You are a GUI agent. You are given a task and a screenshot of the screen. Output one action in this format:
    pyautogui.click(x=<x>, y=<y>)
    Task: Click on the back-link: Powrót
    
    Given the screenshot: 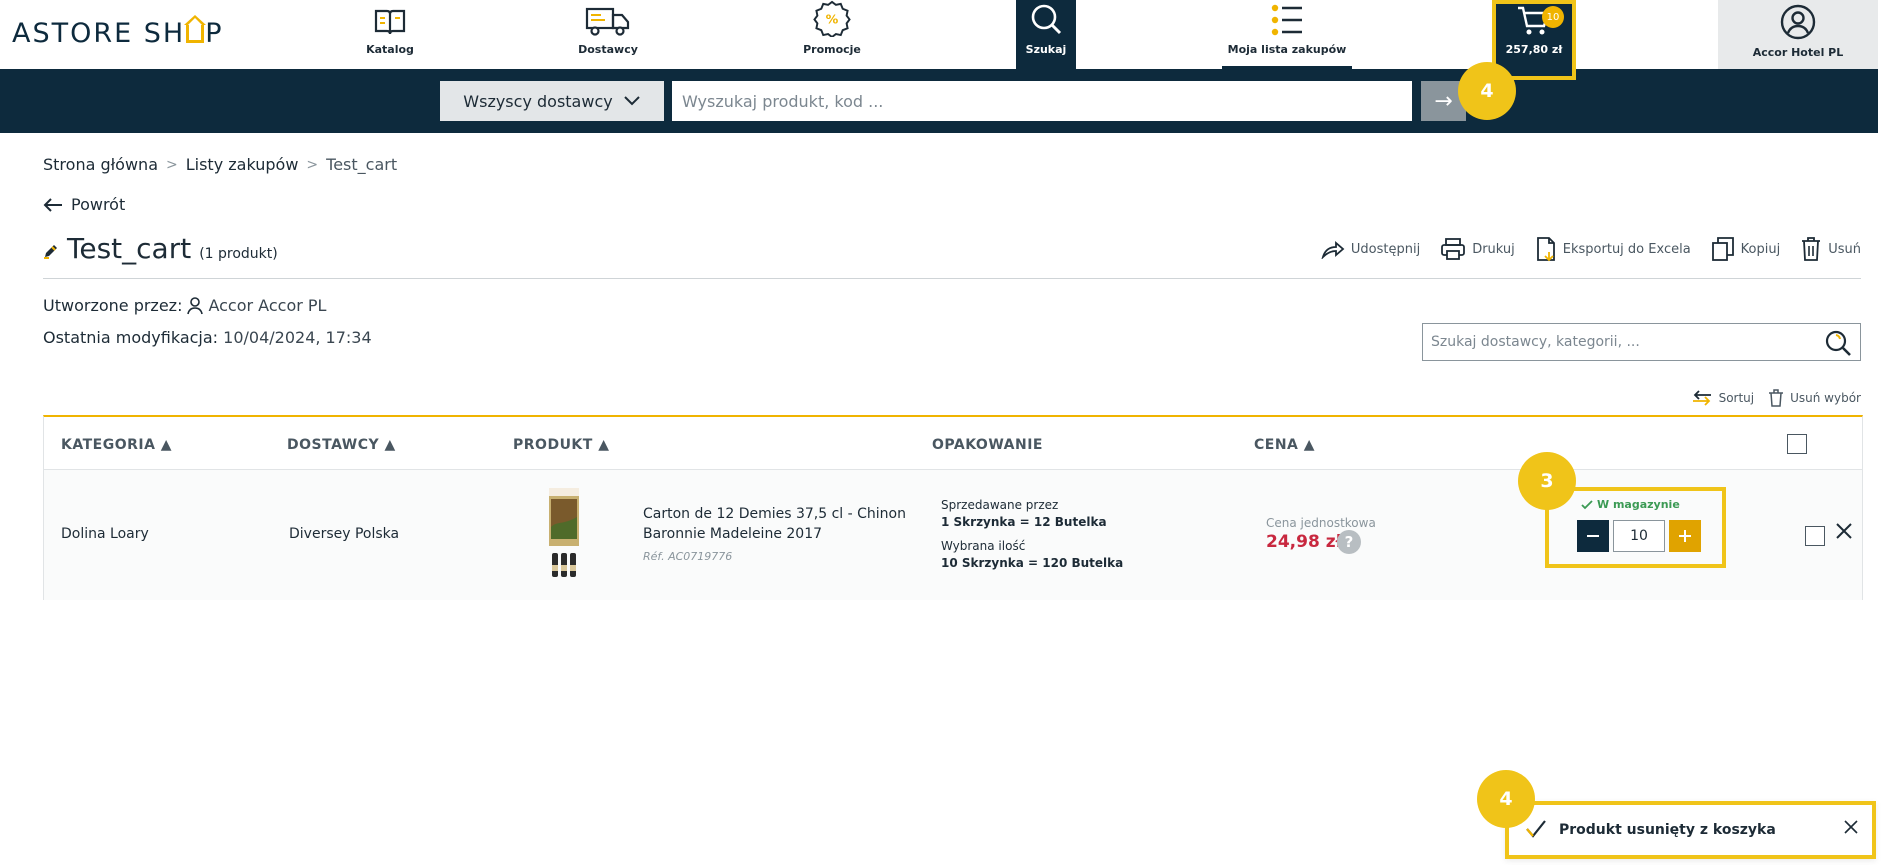 What is the action you would take?
    pyautogui.click(x=84, y=204)
    